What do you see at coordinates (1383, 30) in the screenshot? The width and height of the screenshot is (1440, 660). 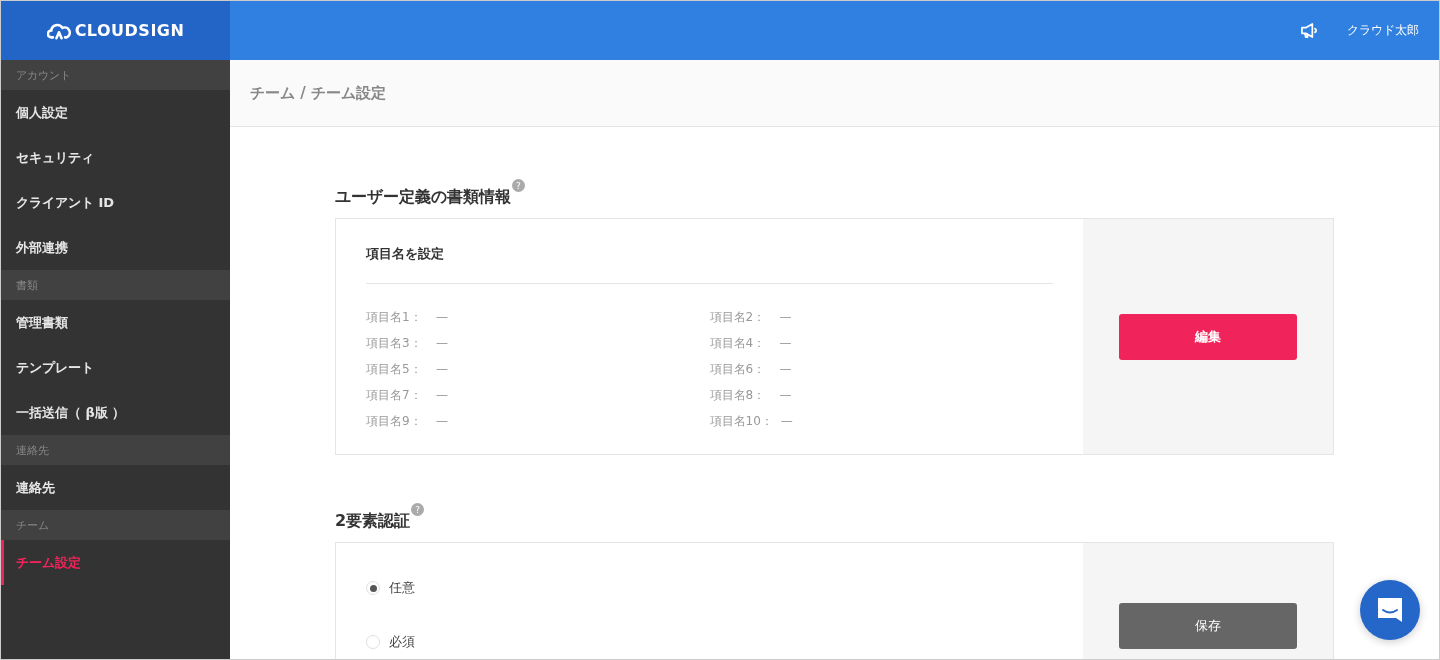 I see `user-name: クラウド太郎` at bounding box center [1383, 30].